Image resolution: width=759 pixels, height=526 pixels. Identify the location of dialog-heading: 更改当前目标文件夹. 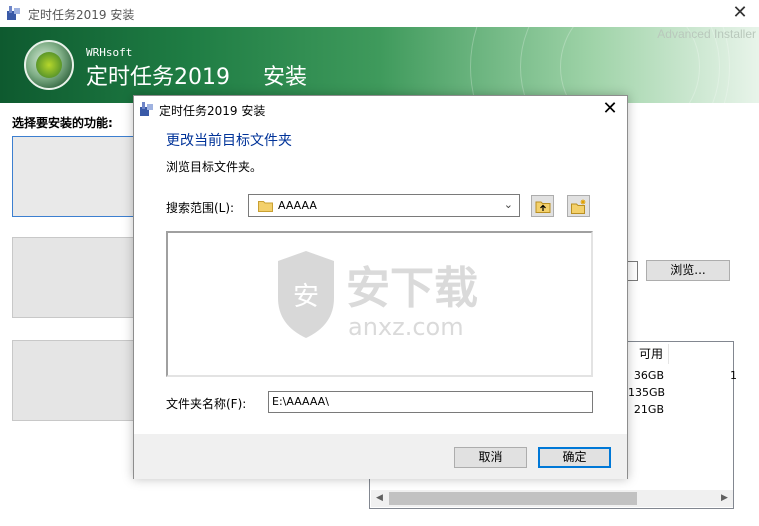
(229, 141).